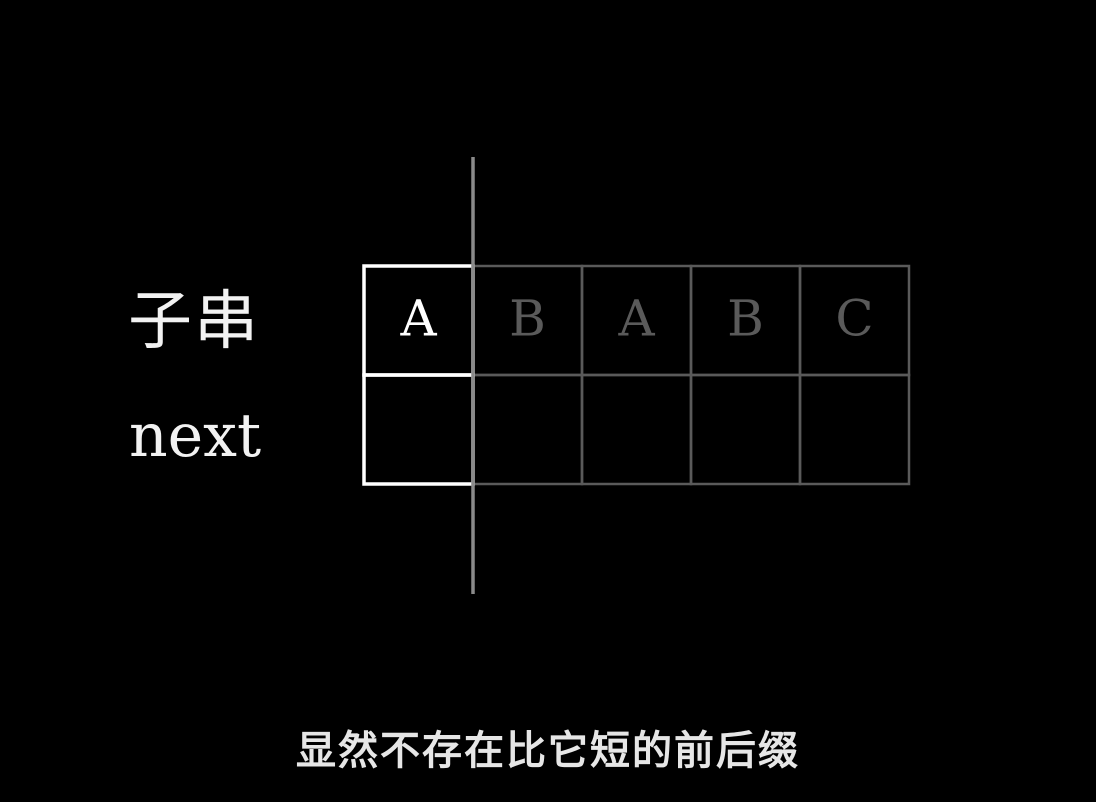 The image size is (1096, 802). What do you see at coordinates (745, 319) in the screenshot?
I see `char-text-3: B` at bounding box center [745, 319].